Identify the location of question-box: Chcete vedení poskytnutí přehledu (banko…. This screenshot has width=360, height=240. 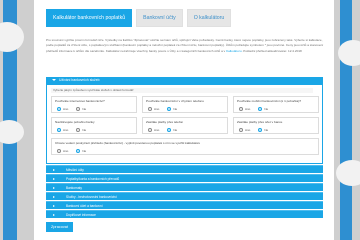
(185, 146).